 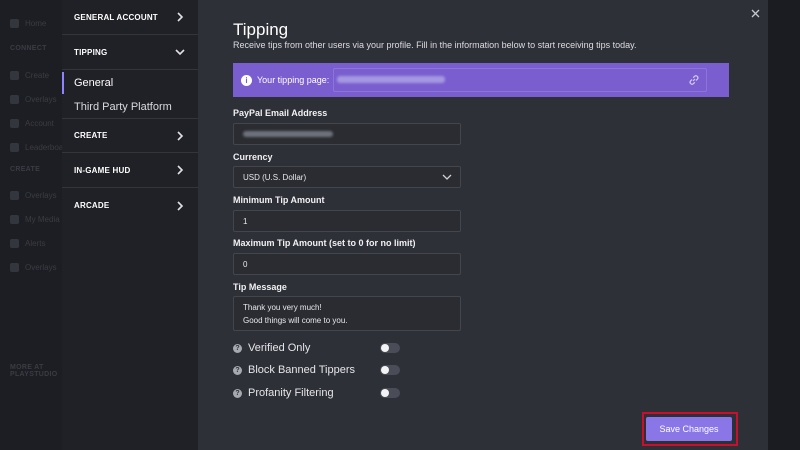 I want to click on layers-icon, so click(x=14, y=99).